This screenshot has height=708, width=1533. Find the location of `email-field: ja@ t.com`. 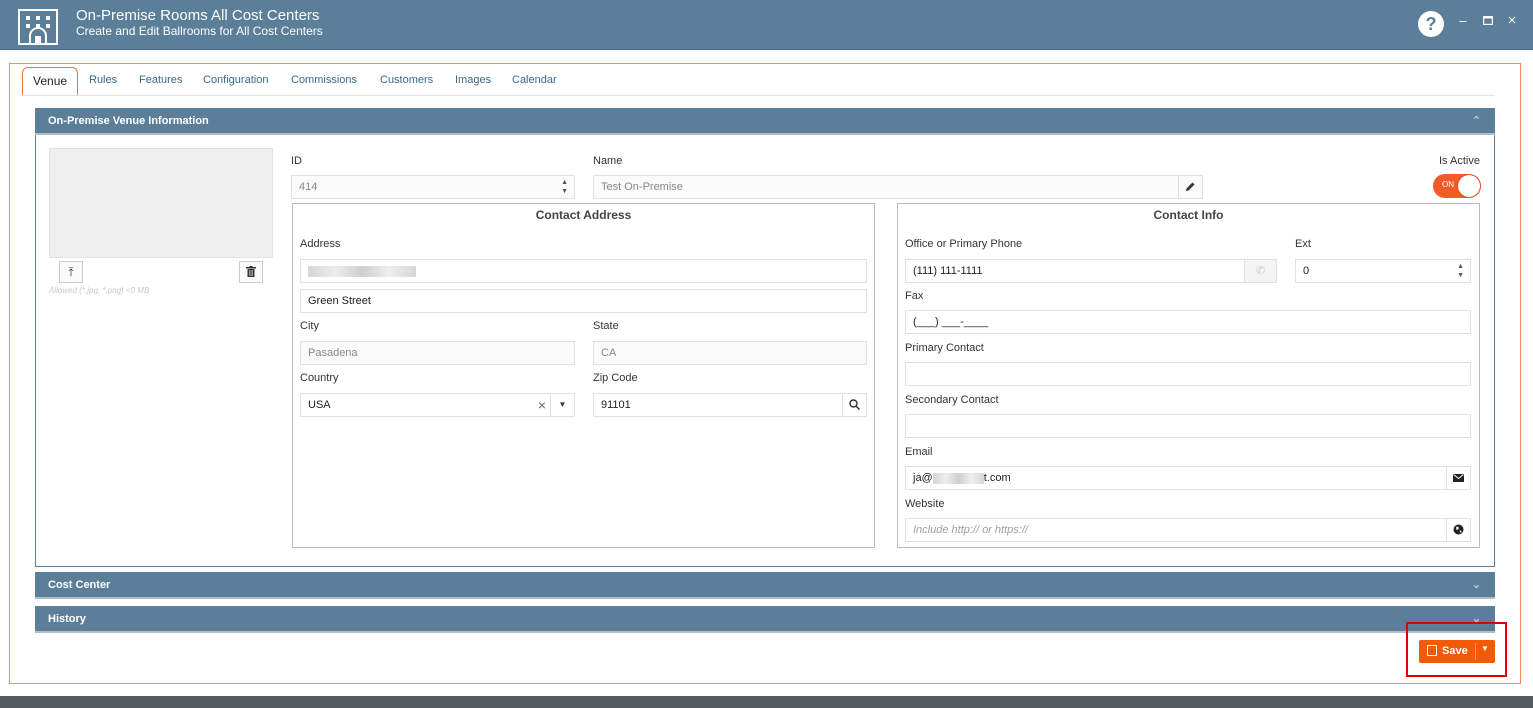

email-field: ja@ t.com is located at coordinates (1188, 478).